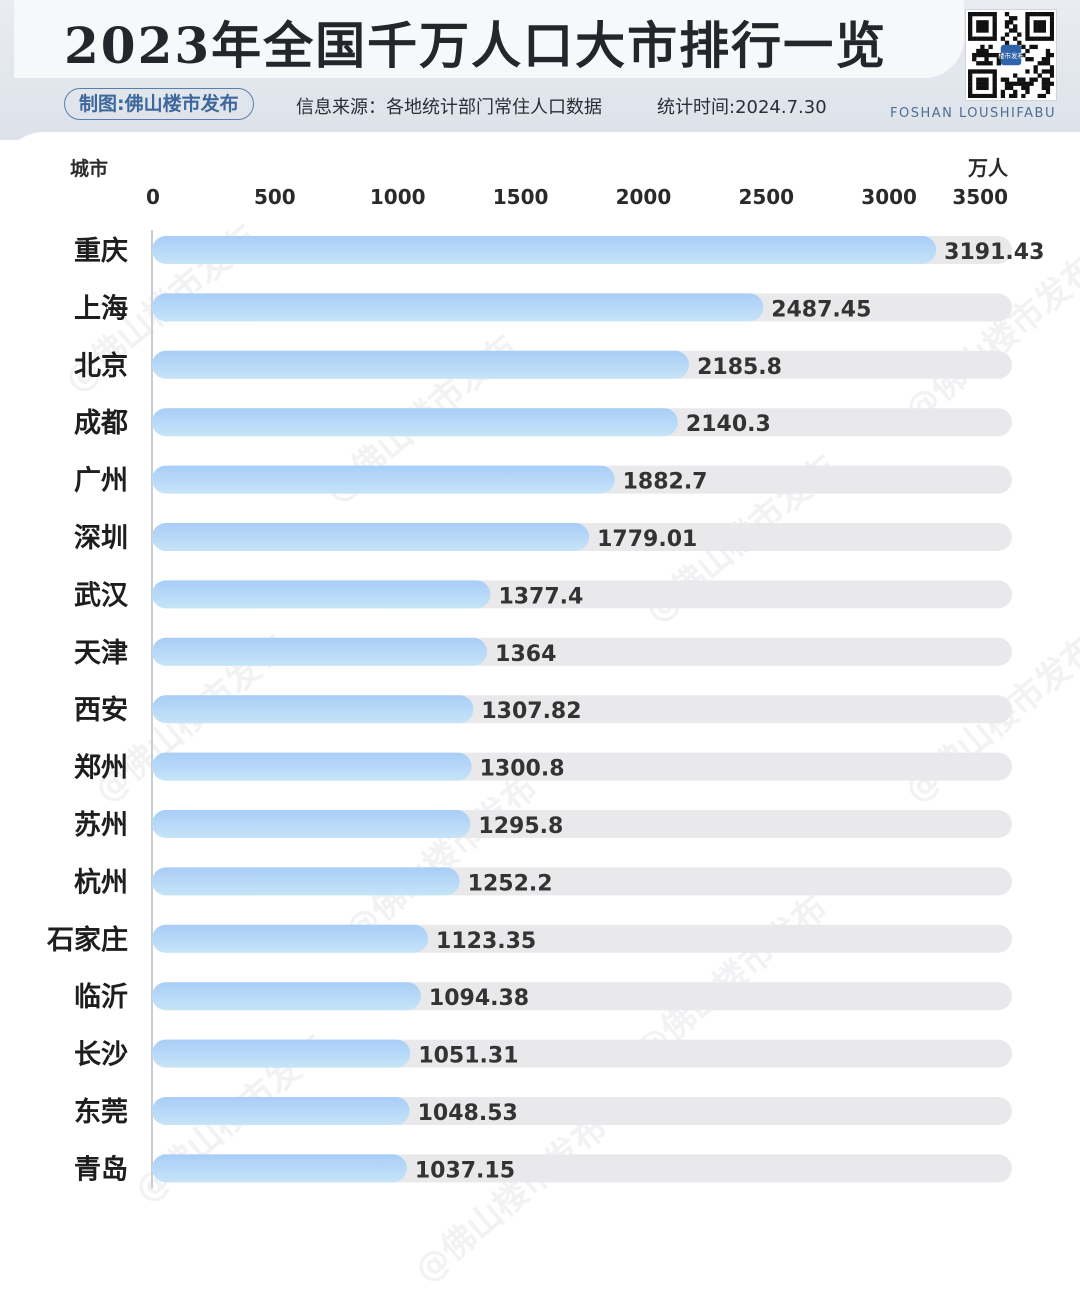  Describe the element at coordinates (479, 998) in the screenshot. I see `value-label: 1094.38` at that location.